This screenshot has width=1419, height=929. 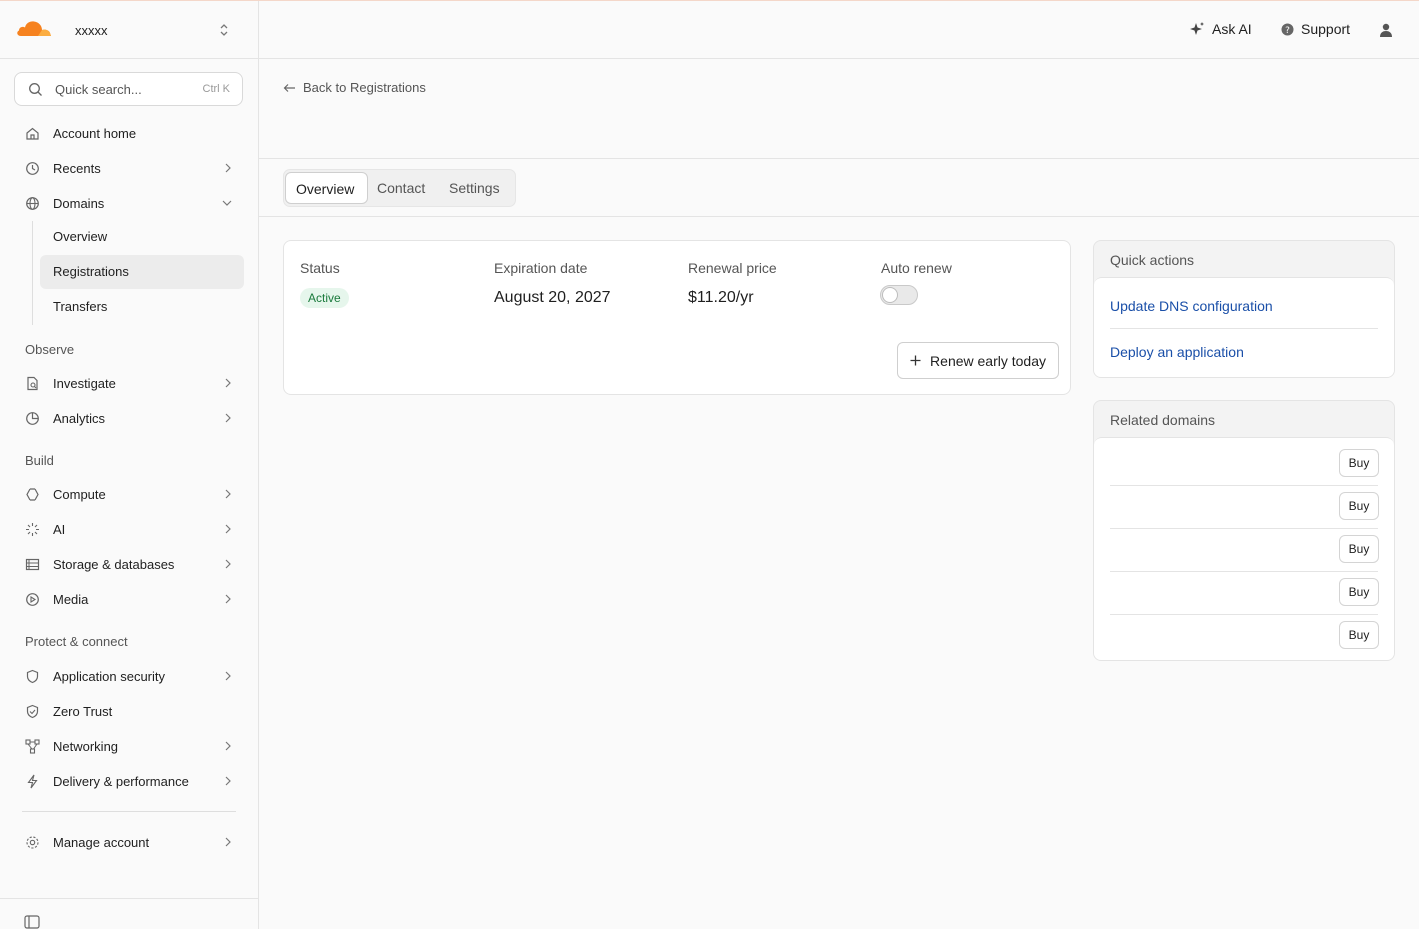 What do you see at coordinates (86, 746) in the screenshot?
I see `sidebar-item-label: Networking` at bounding box center [86, 746].